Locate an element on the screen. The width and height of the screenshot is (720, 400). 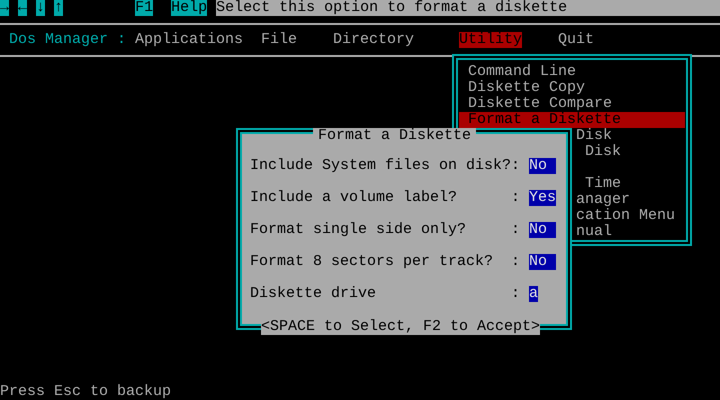
app-title: Dos Manager : is located at coordinates (68, 40).